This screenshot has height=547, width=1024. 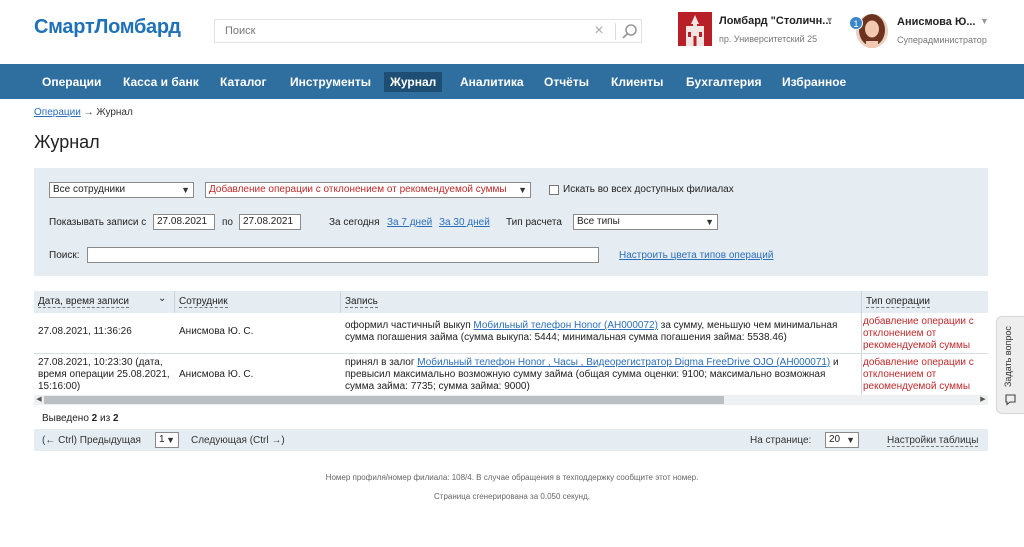 What do you see at coordinates (67, 418) in the screenshot?
I see `records-count-prefix: Выведено` at bounding box center [67, 418].